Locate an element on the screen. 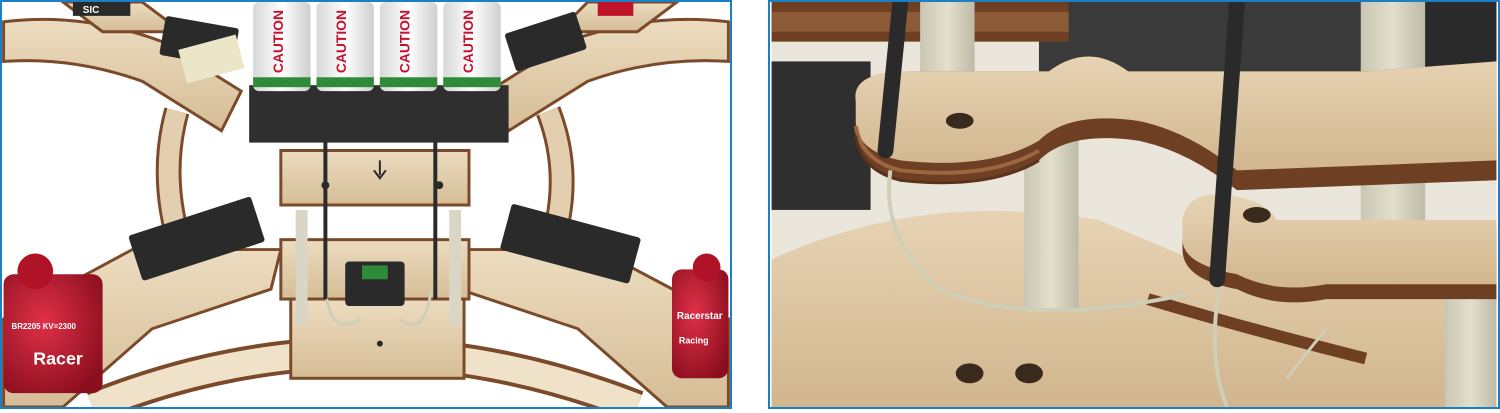 The height and width of the screenshot is (413, 1500). battery-1-label: CAUTION is located at coordinates (278, 41).